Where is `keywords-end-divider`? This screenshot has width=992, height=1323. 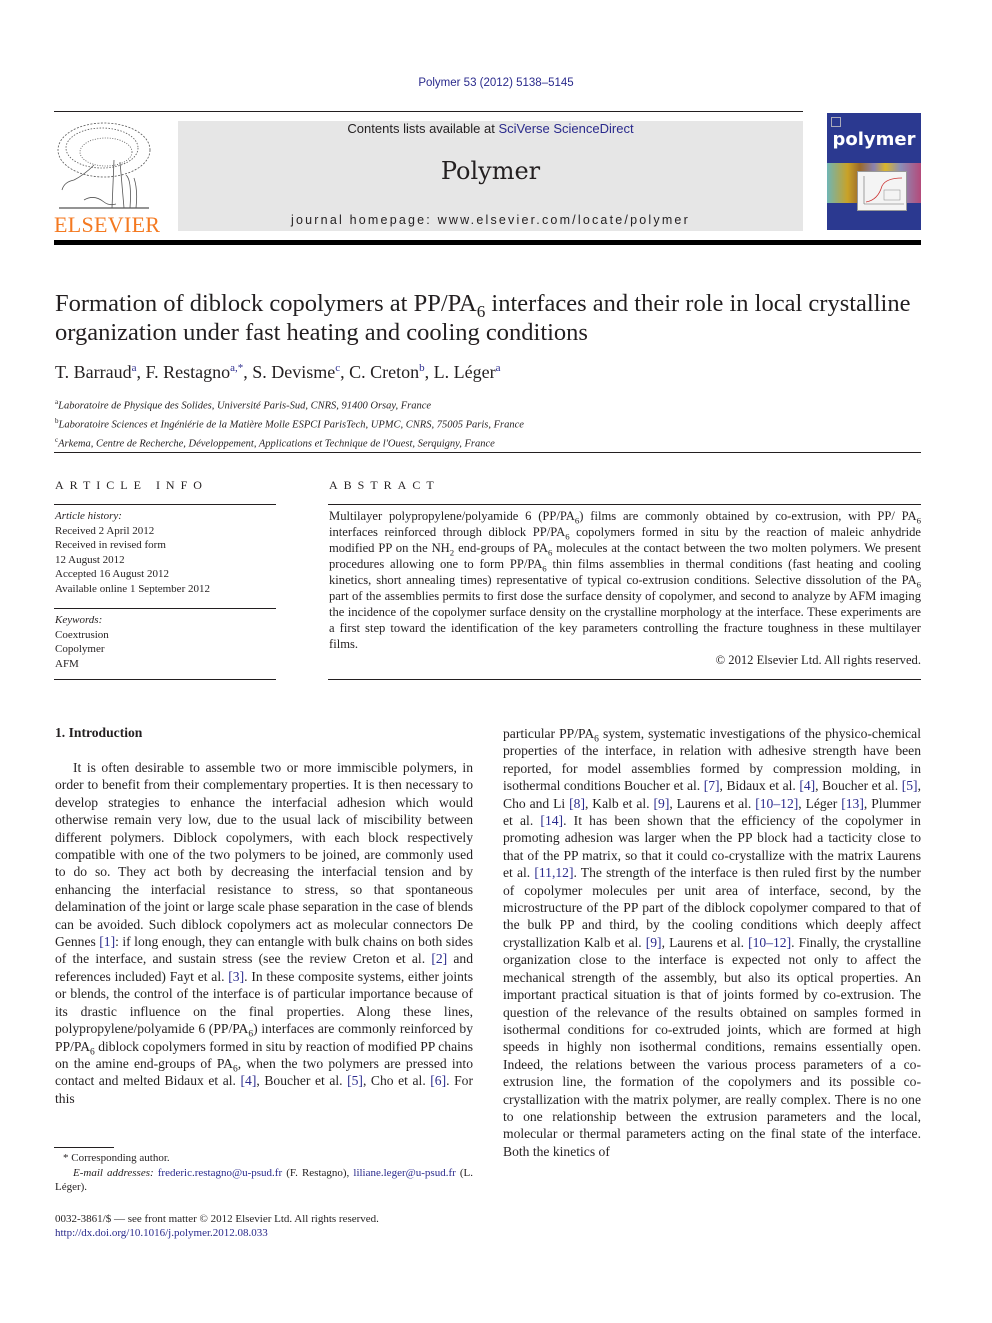 keywords-end-divider is located at coordinates (165, 679).